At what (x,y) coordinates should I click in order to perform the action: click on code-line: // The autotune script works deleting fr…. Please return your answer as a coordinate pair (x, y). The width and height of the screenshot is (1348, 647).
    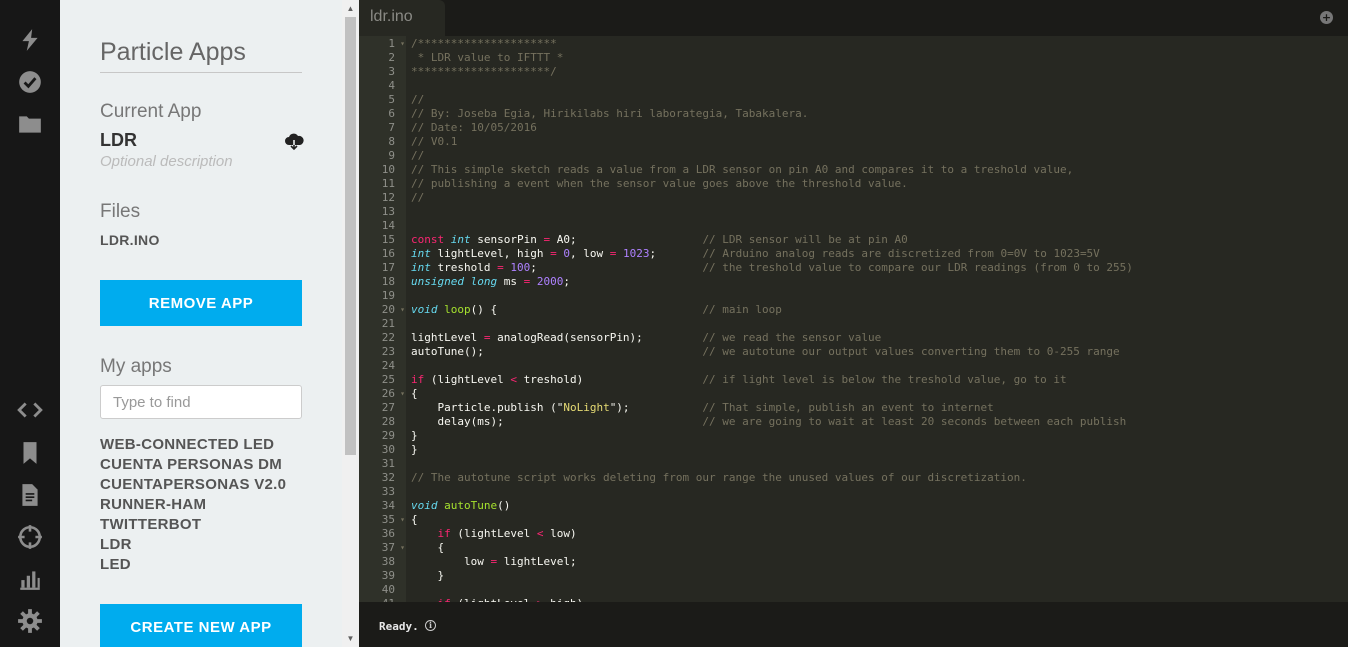
    Looking at the image, I should click on (877, 478).